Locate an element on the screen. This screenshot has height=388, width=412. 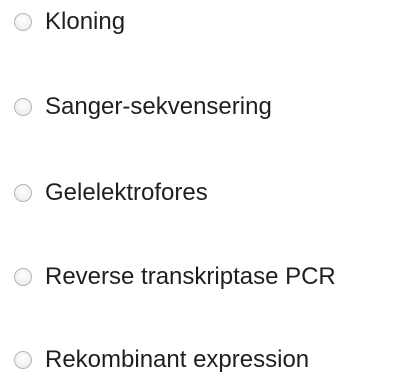
option-label: Kloning is located at coordinates (85, 22).